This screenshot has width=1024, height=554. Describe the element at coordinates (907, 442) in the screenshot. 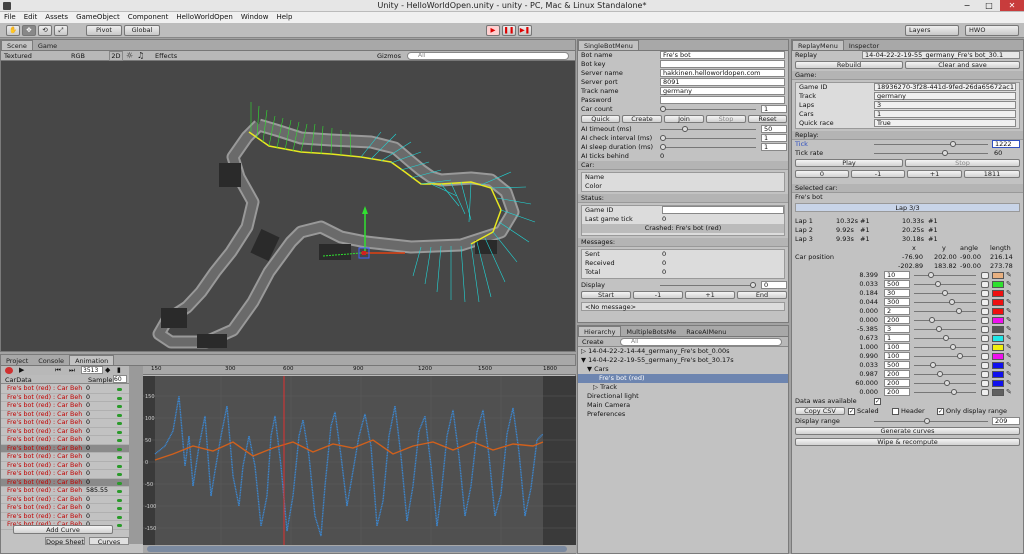

I see `wipe-recompute-button: Wipe & recompute` at that location.